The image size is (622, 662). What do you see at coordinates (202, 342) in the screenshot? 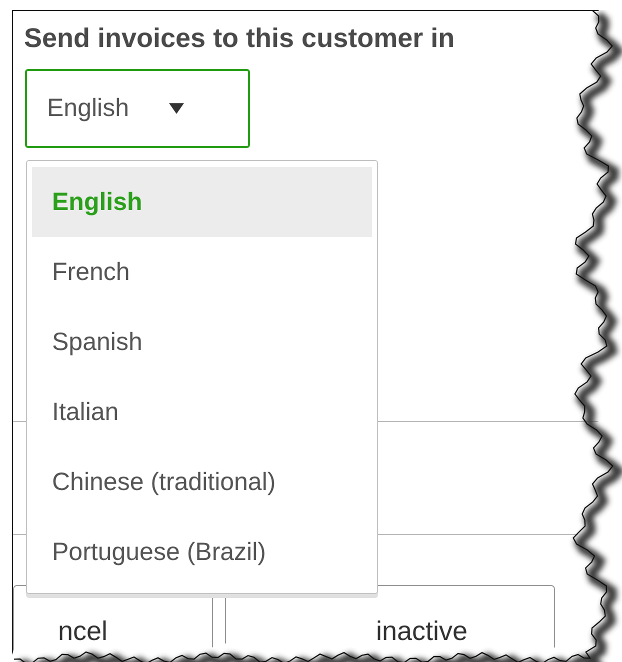
I see `dropdown-option: Spanish` at bounding box center [202, 342].